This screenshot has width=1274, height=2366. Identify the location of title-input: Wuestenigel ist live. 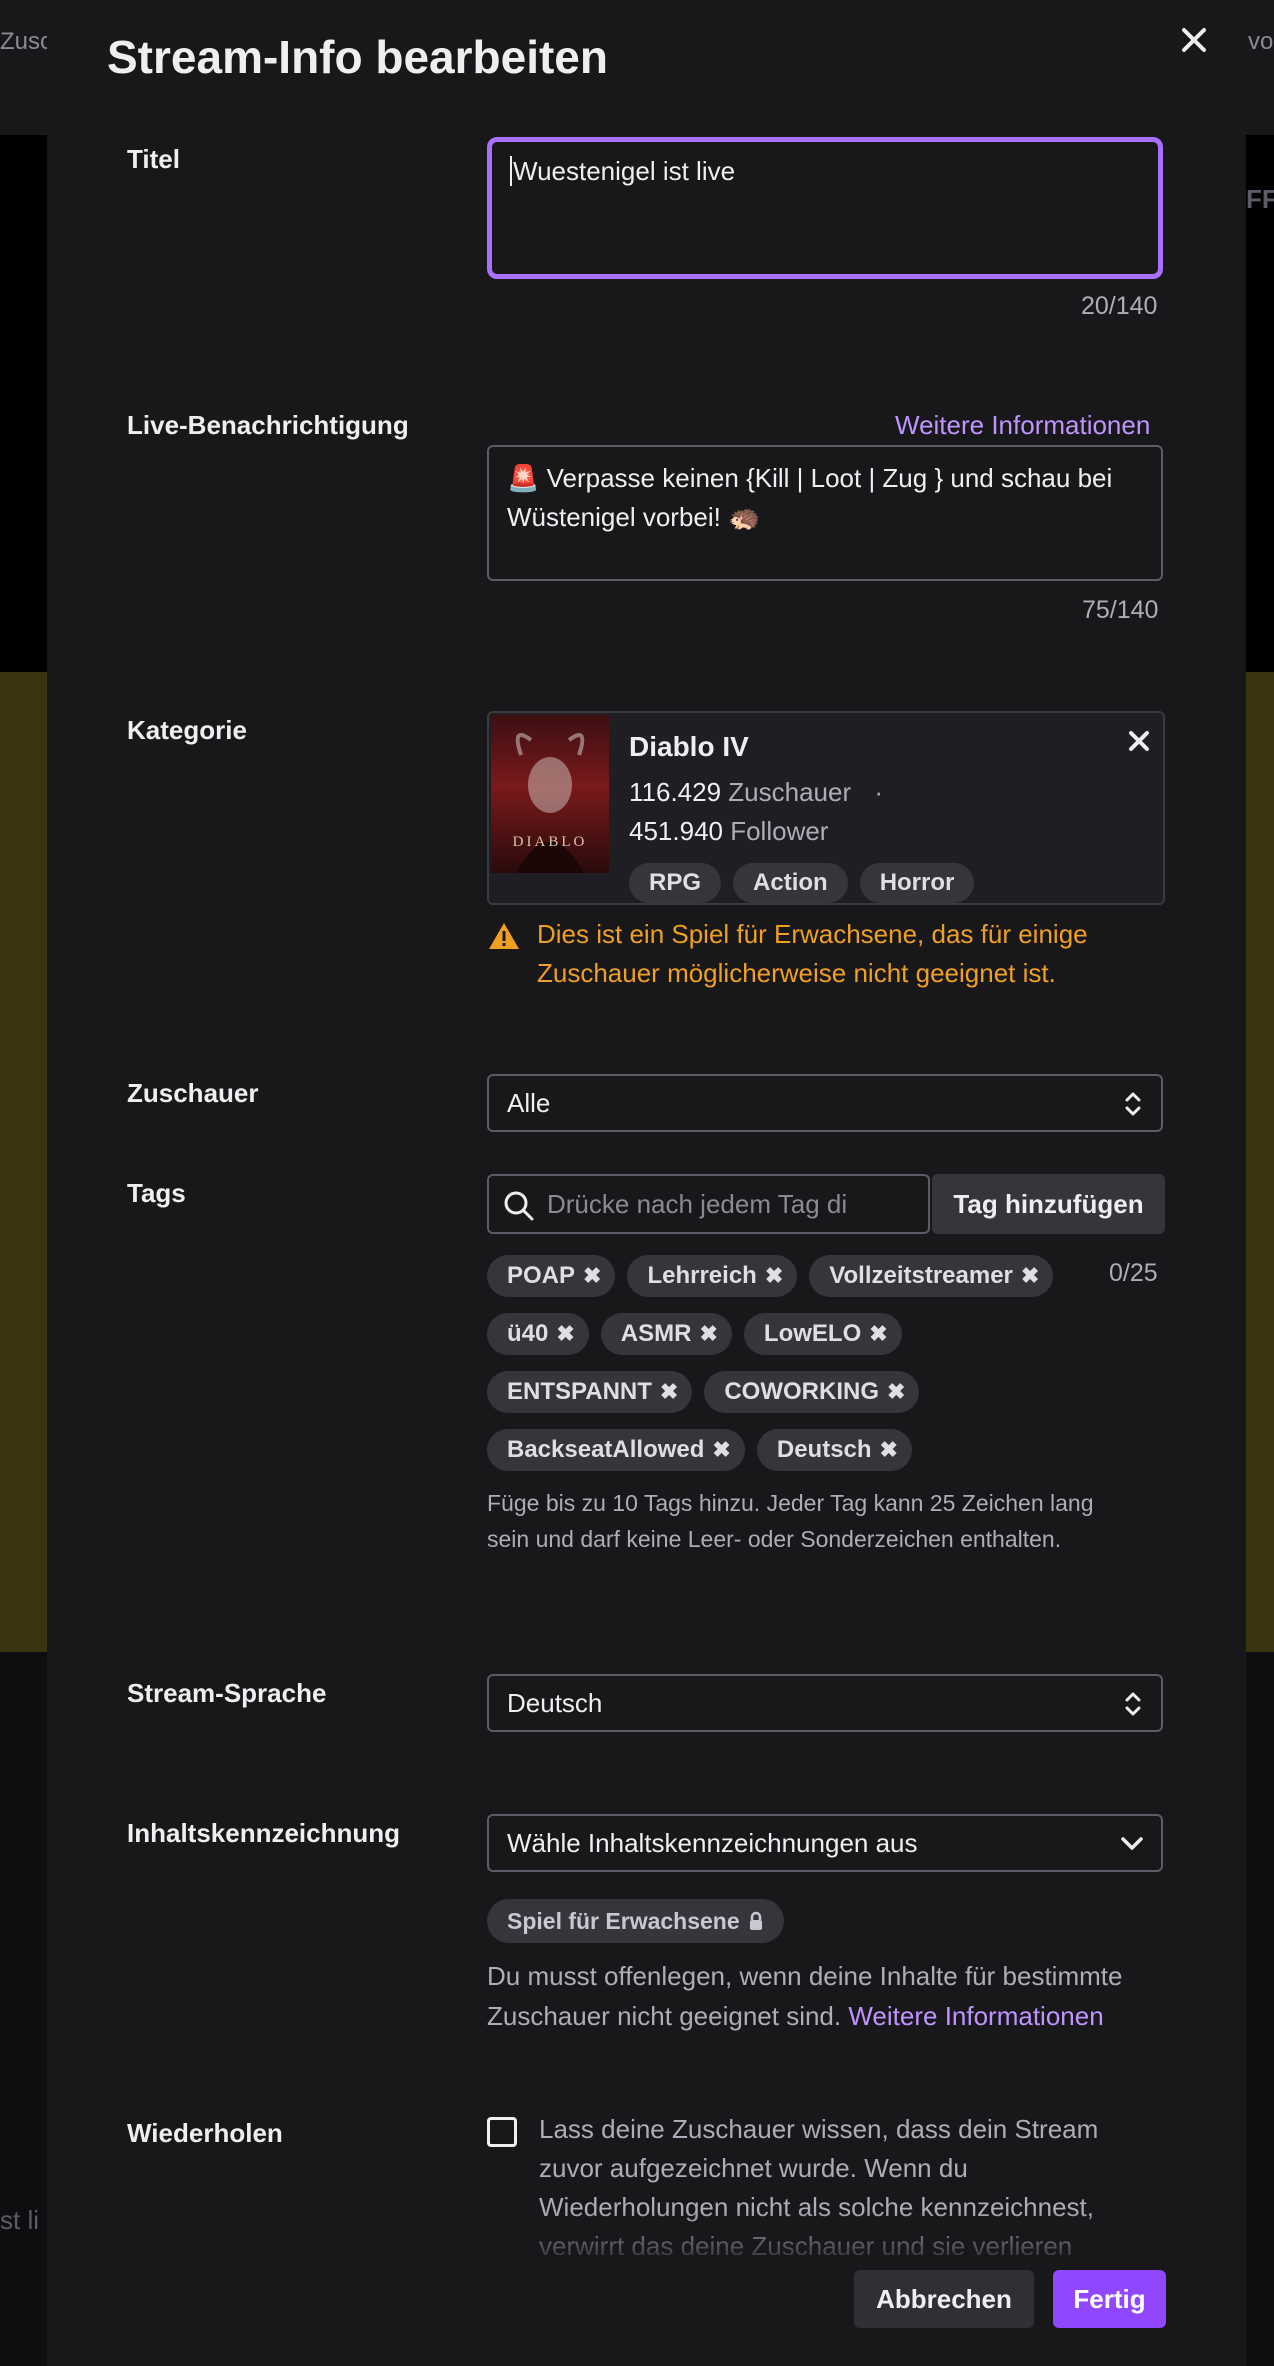
(825, 208).